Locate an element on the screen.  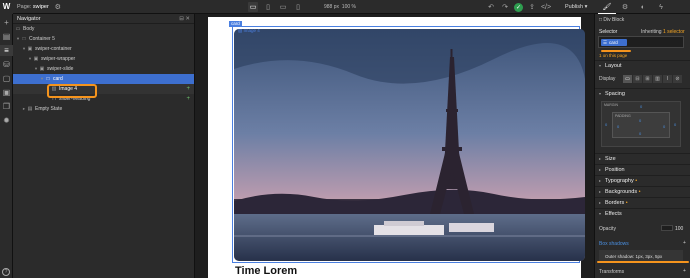
display-options: ▭ ⊟ ⊞ ▥ I ⊘ is located at coordinates (652, 79).